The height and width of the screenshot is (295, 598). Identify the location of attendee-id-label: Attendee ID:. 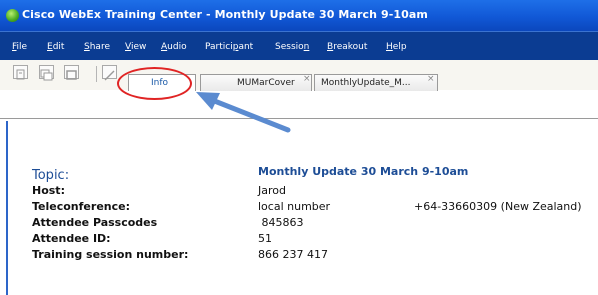
(71, 238).